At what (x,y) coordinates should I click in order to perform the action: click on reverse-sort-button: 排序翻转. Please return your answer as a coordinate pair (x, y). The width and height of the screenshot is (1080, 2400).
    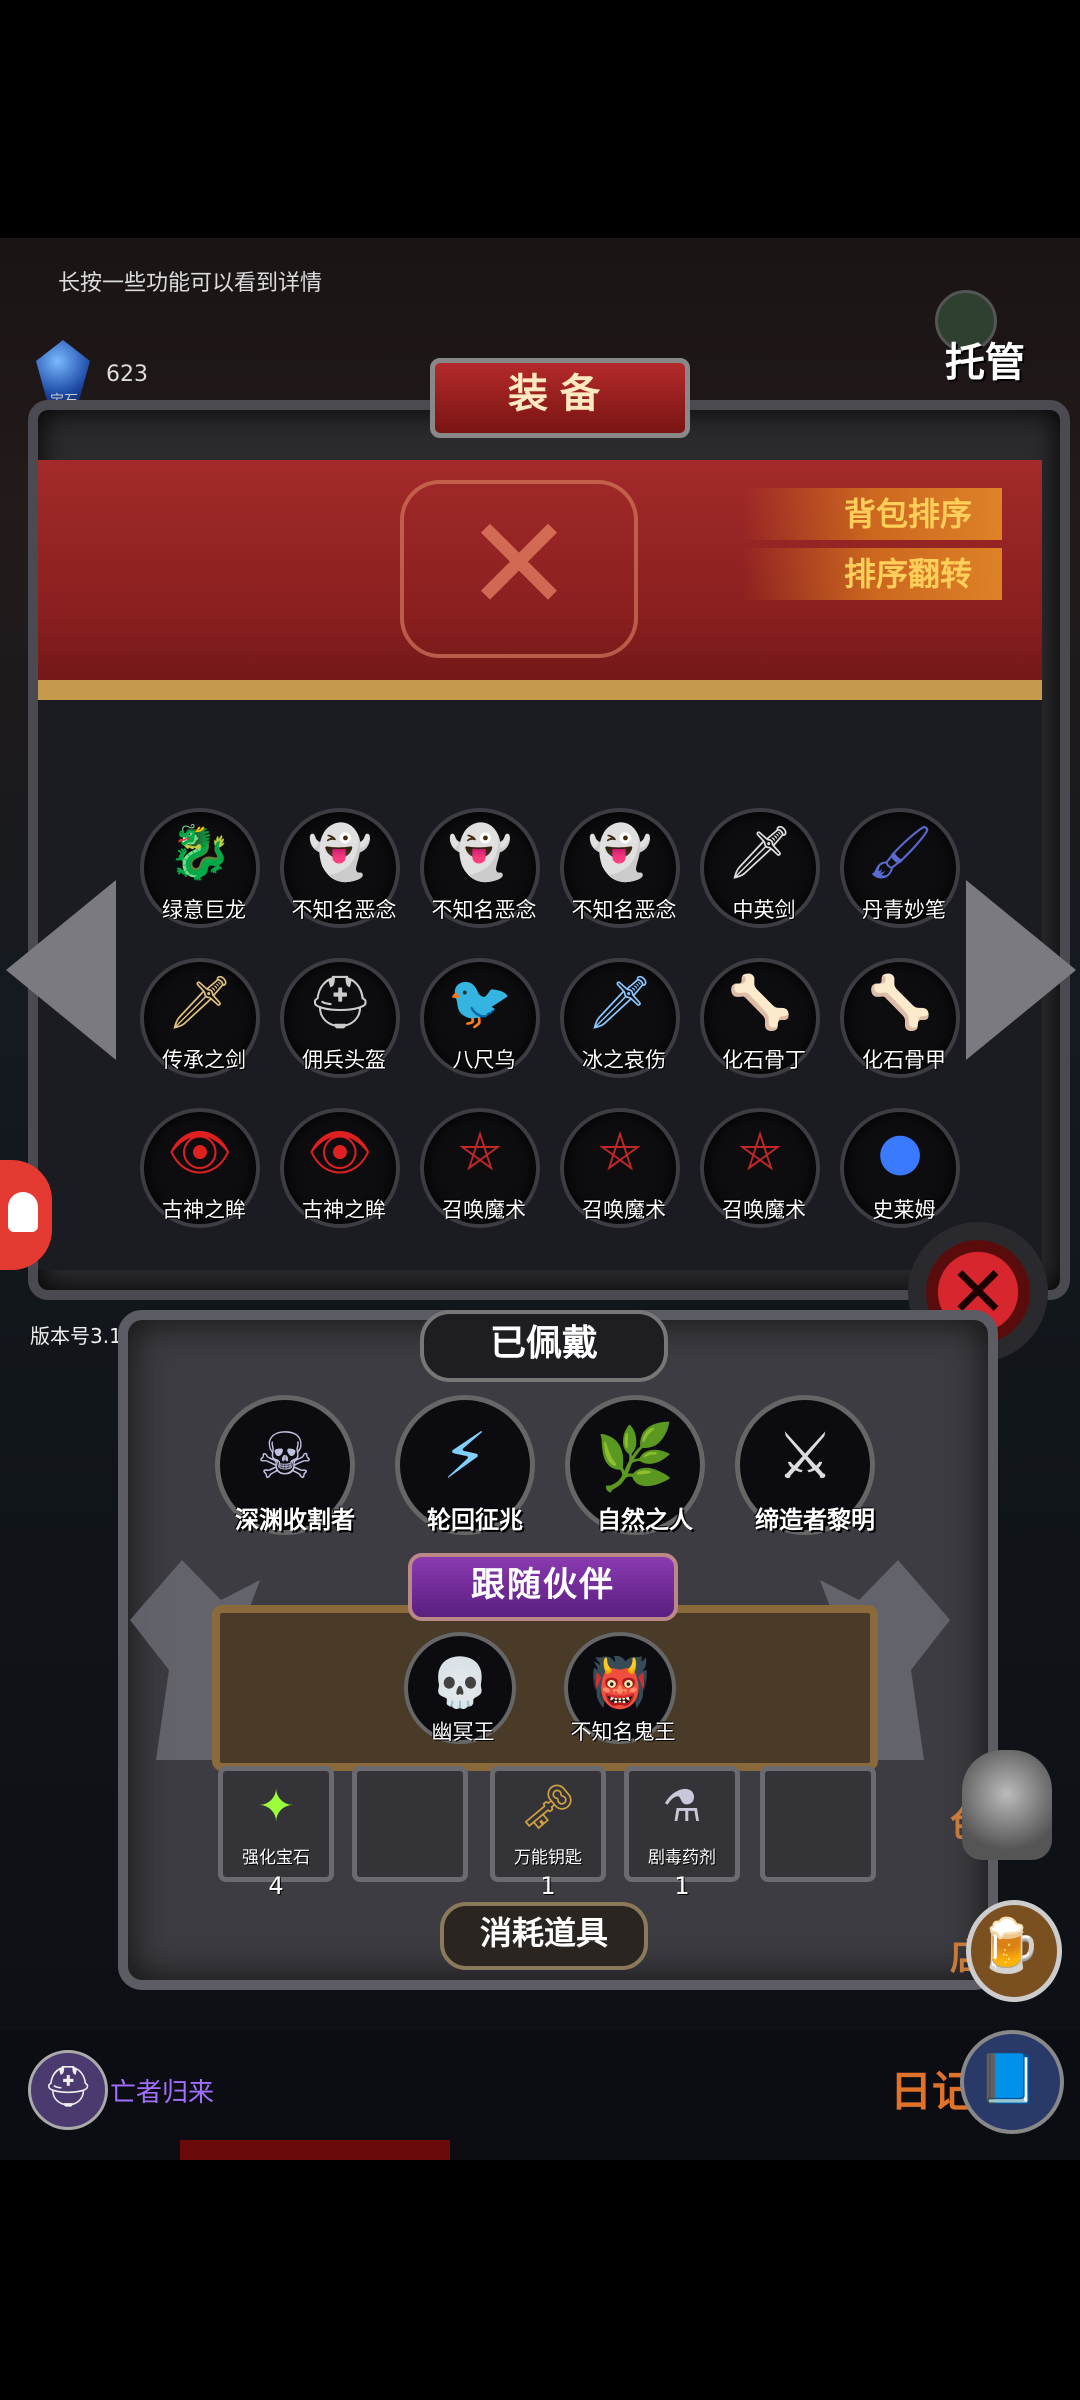
    Looking at the image, I should click on (872, 574).